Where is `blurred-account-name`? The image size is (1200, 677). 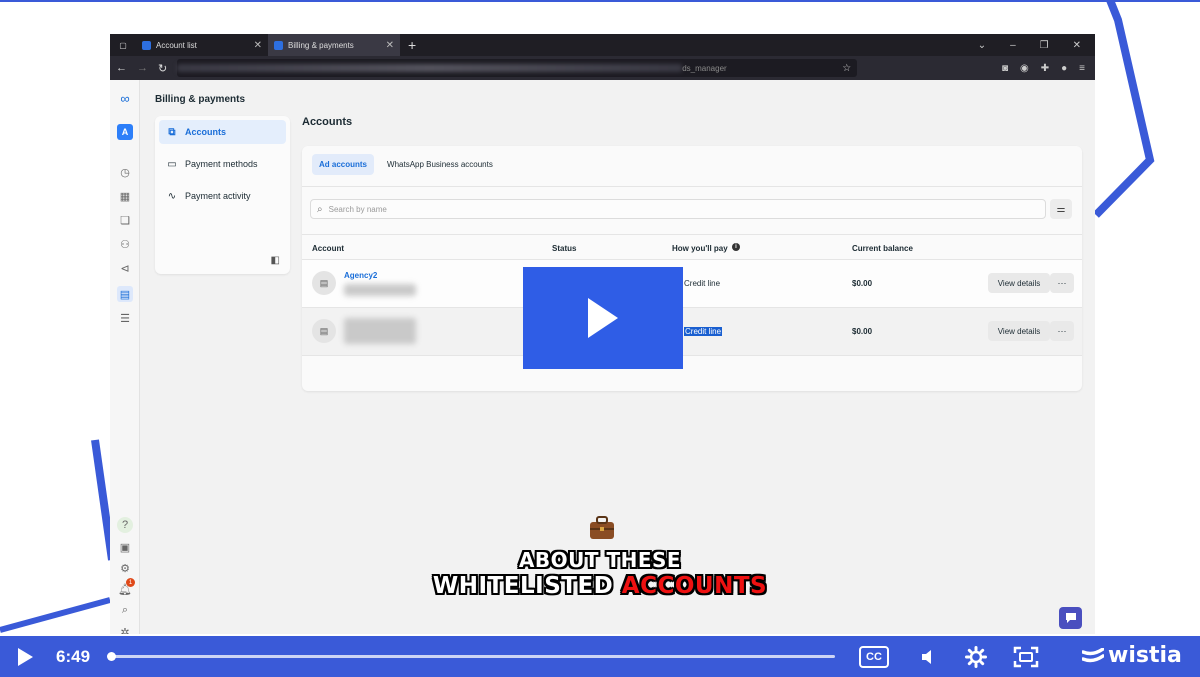 blurred-account-name is located at coordinates (380, 331).